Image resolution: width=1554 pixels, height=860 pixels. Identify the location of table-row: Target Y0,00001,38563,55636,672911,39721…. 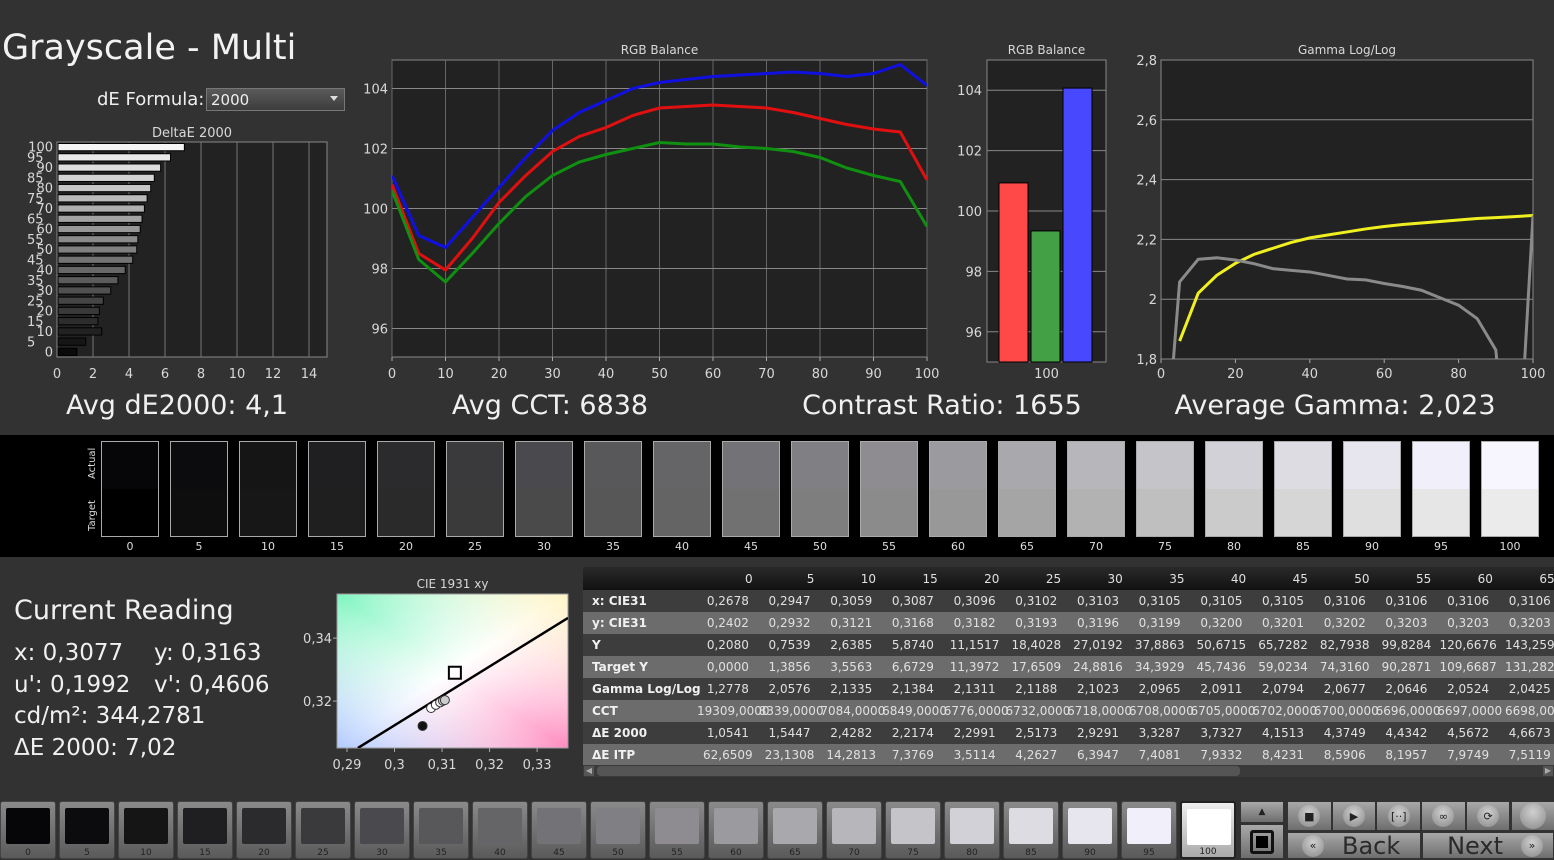
(1068, 667).